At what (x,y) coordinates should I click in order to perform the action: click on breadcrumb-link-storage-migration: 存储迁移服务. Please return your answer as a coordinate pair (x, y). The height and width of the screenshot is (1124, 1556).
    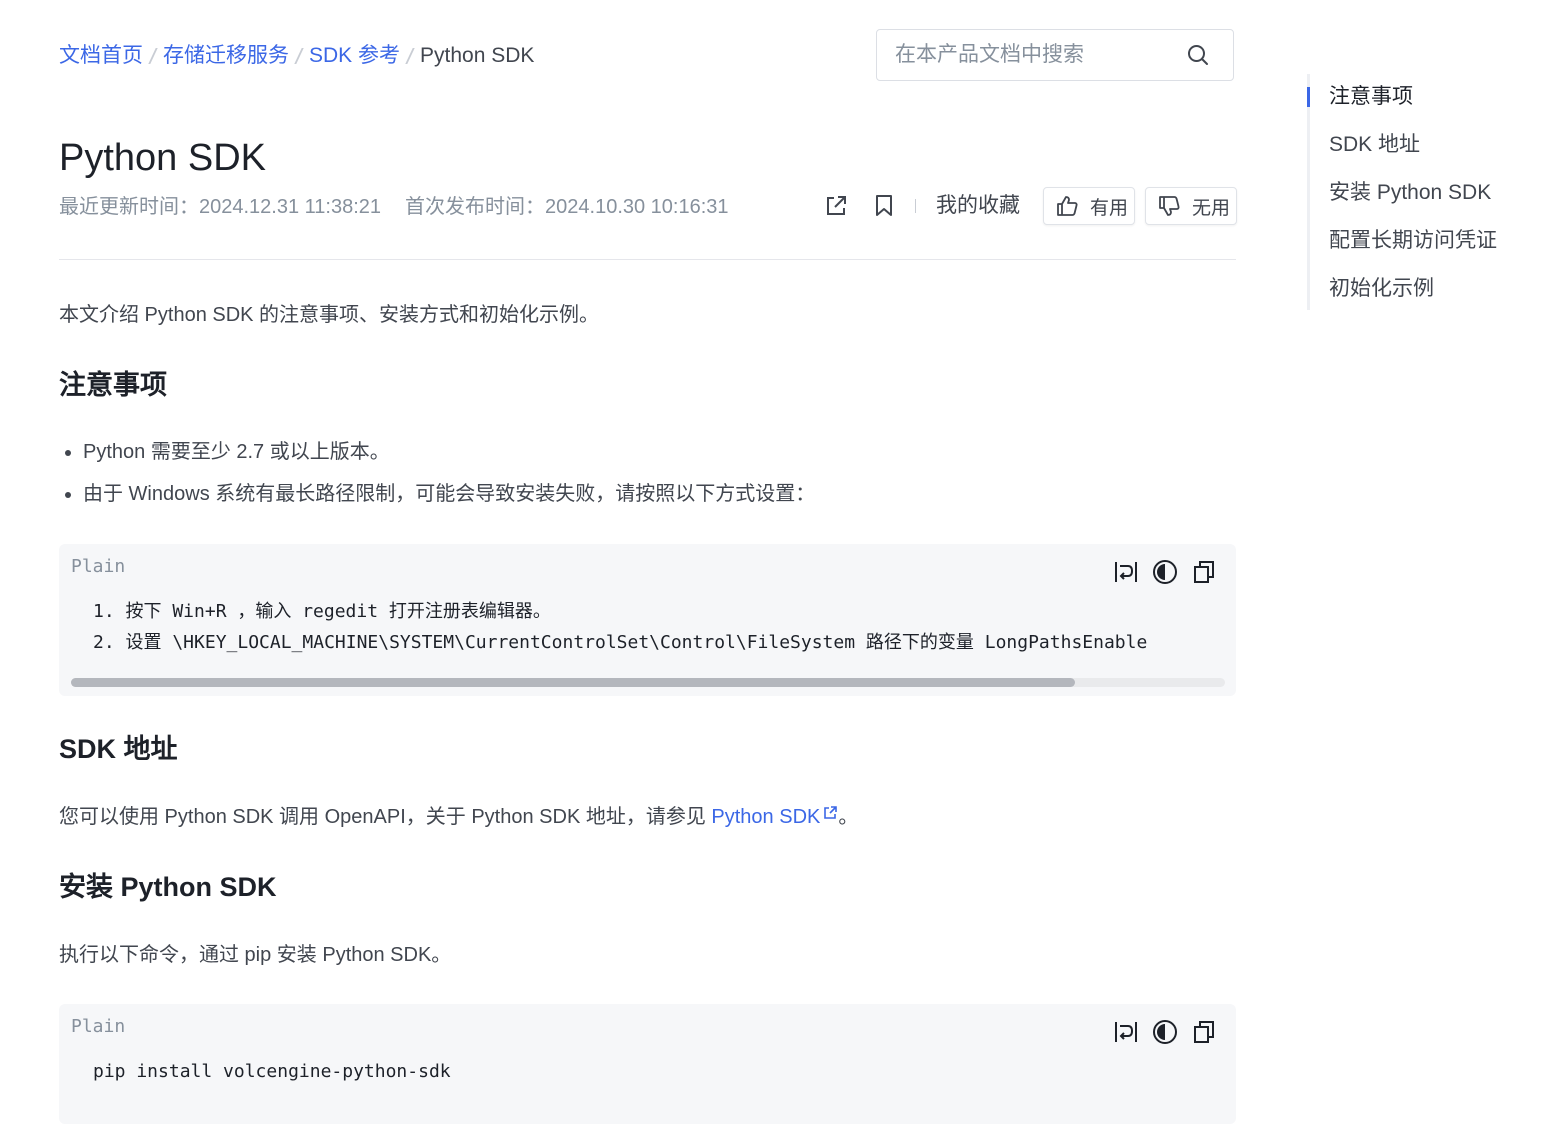
    Looking at the image, I should click on (226, 55).